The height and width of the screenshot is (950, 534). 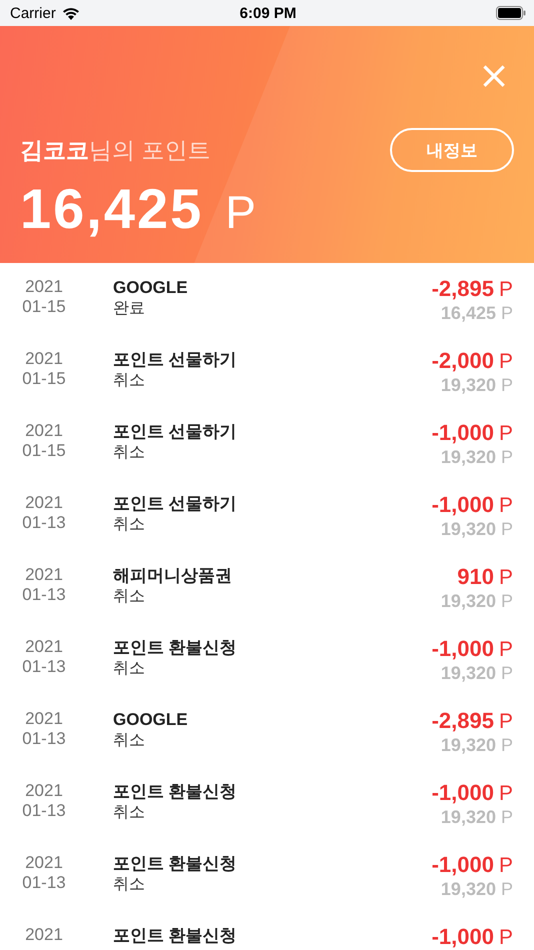 What do you see at coordinates (468, 313) in the screenshot?
I see `balance-value: 16,425` at bounding box center [468, 313].